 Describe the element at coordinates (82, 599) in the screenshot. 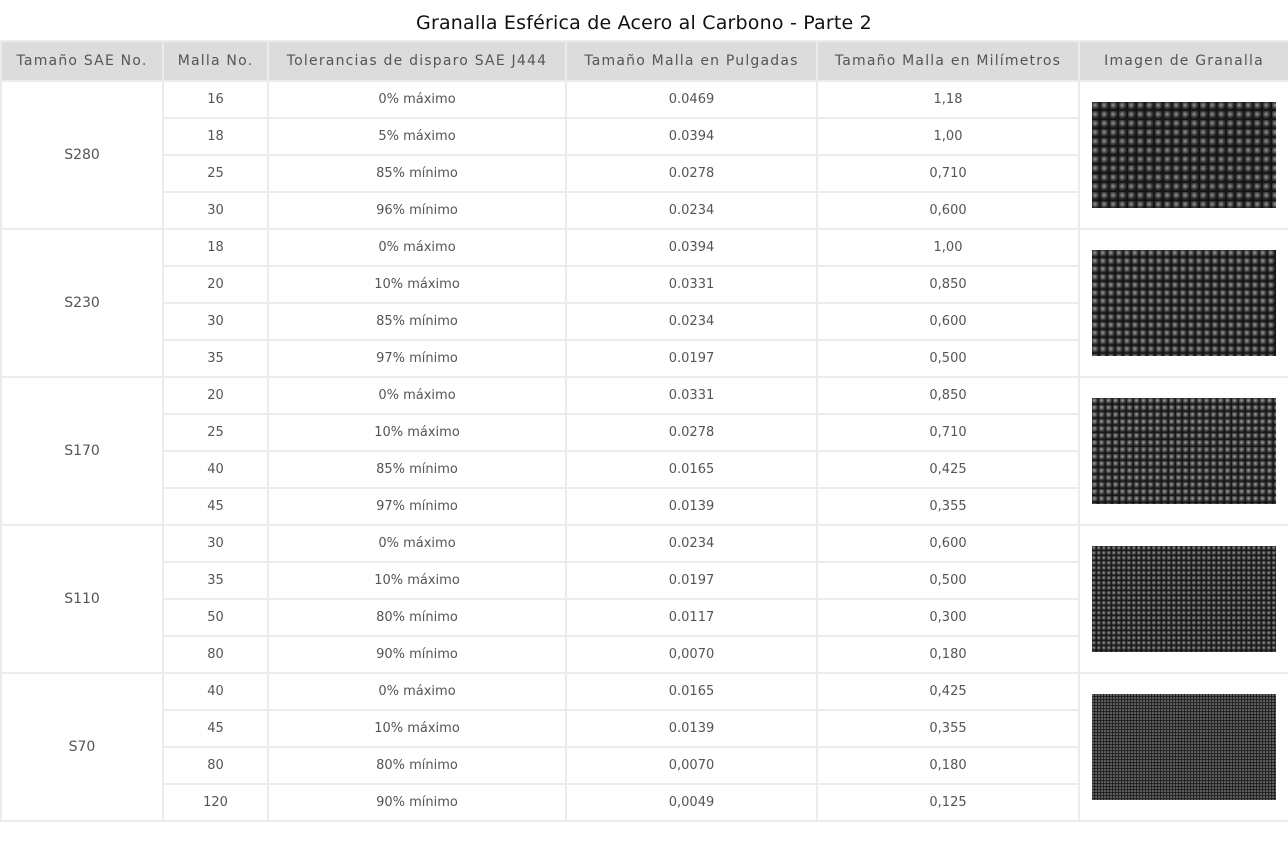

I see `sae-size-cell: S110` at that location.